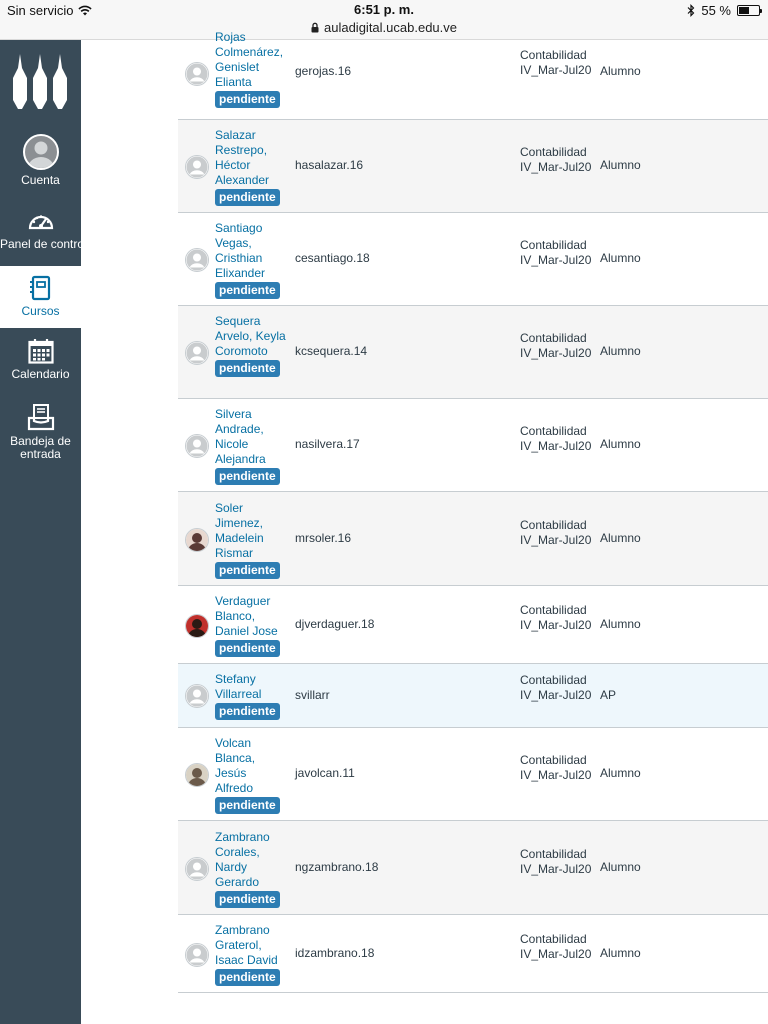  I want to click on nav-account-label: Cuenta, so click(40, 180).